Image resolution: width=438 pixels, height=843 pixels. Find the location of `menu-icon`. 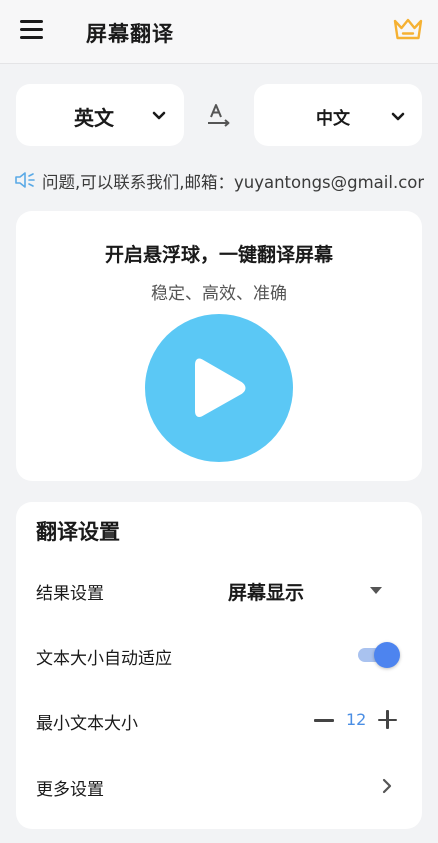

menu-icon is located at coordinates (31, 30).